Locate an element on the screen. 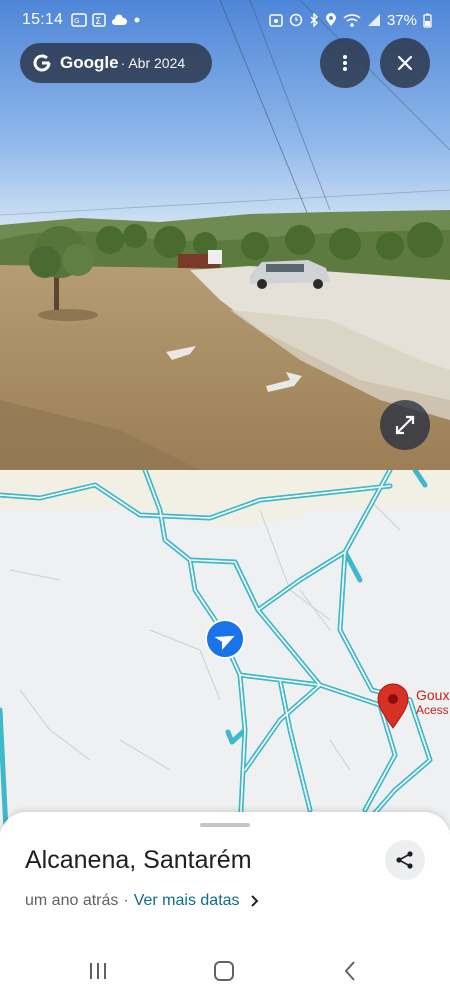 This screenshot has width=450, height=1000. home-icon is located at coordinates (224, 971).